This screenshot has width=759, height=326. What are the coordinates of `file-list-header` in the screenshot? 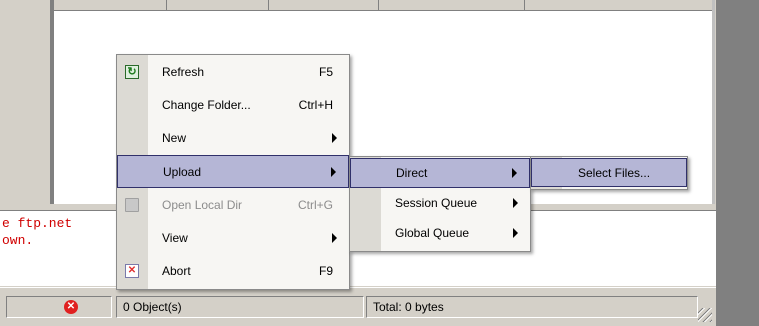 It's located at (383, 5).